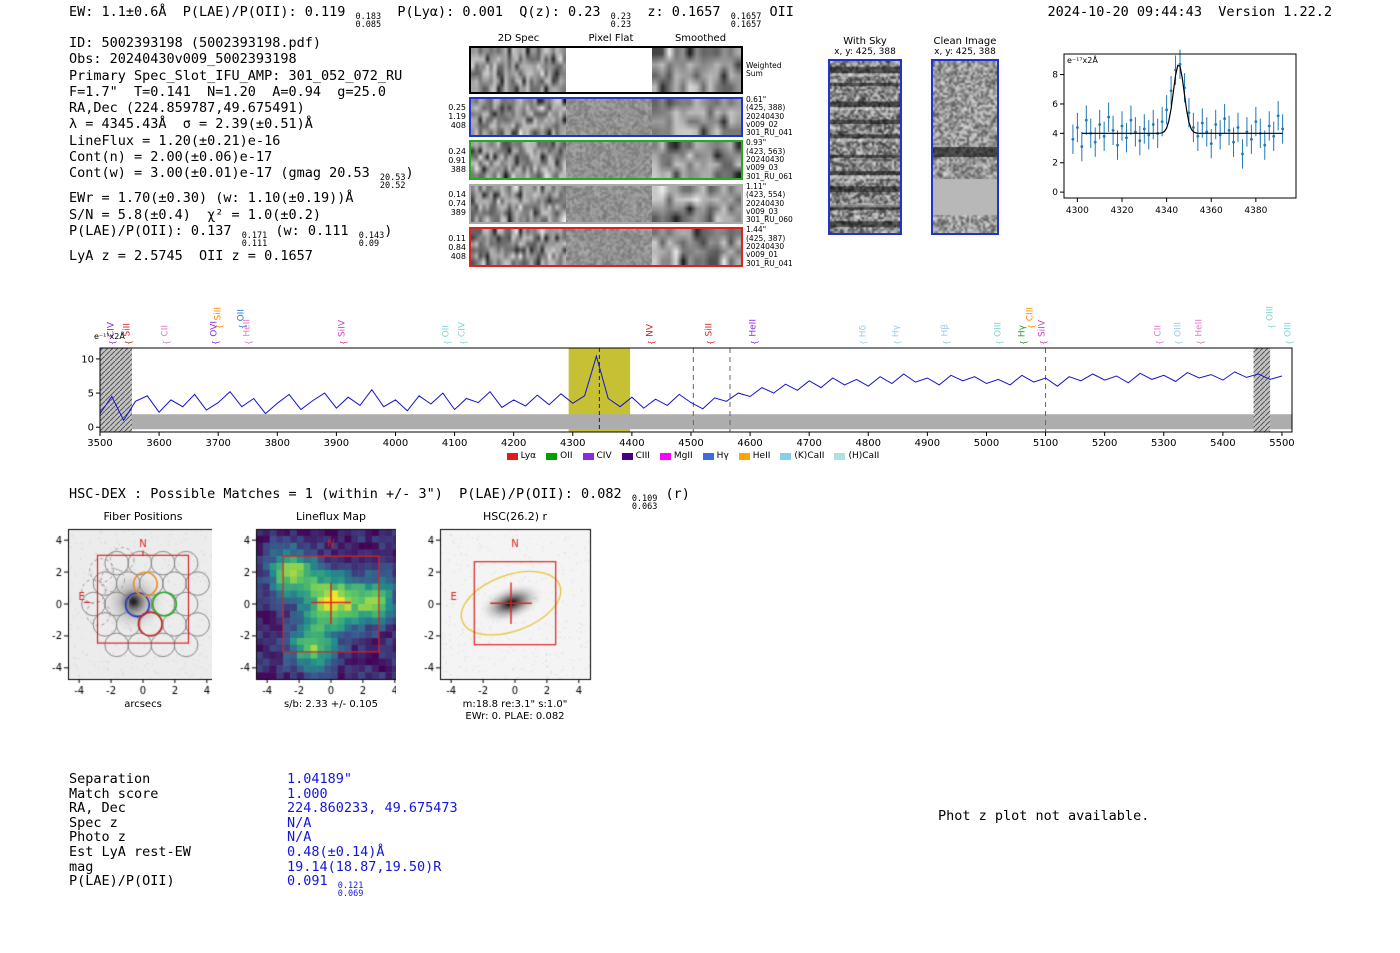 The width and height of the screenshot is (1400, 953). I want to click on emission-line-label-text: CIII, so click(1030, 313).